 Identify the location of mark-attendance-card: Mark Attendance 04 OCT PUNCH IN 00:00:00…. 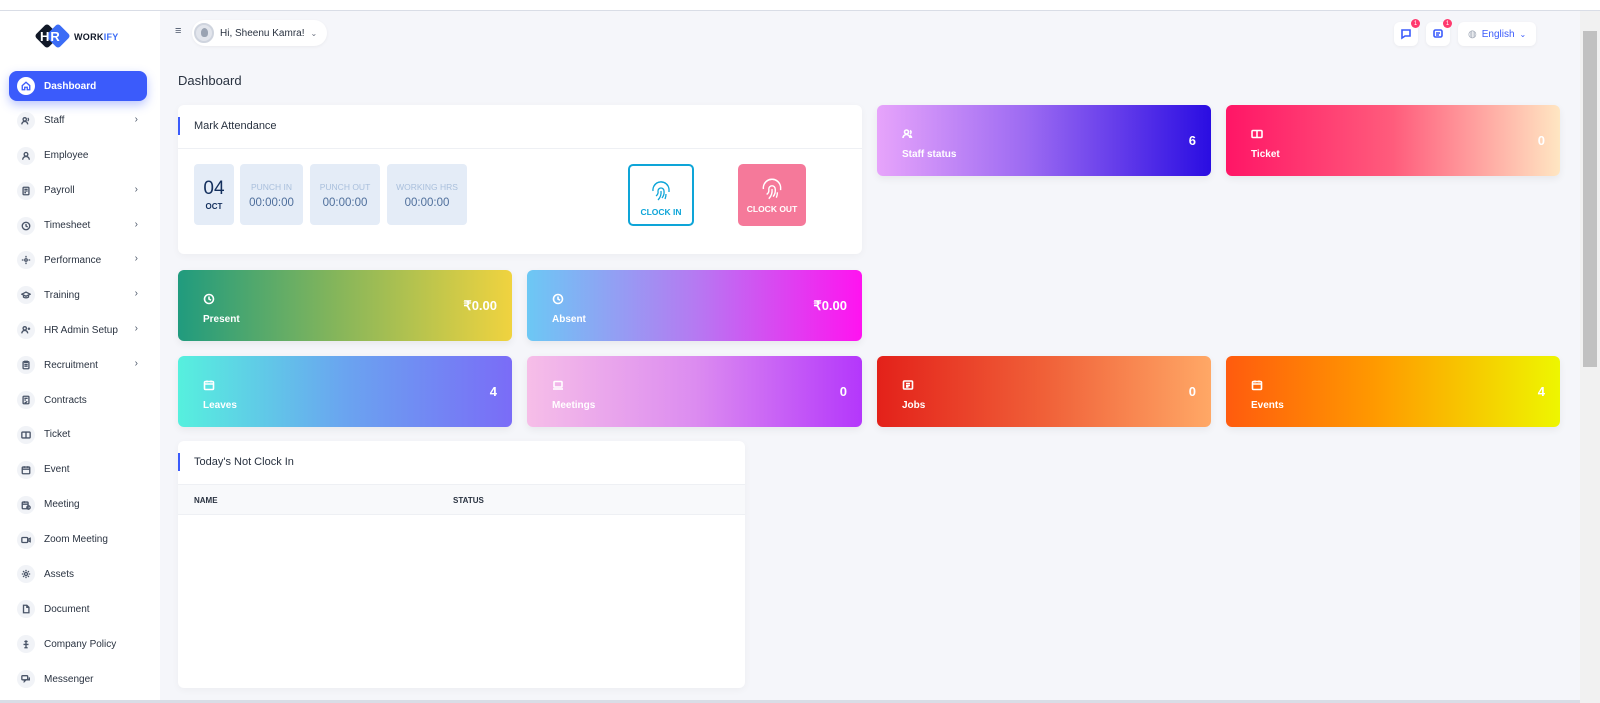
(520, 179).